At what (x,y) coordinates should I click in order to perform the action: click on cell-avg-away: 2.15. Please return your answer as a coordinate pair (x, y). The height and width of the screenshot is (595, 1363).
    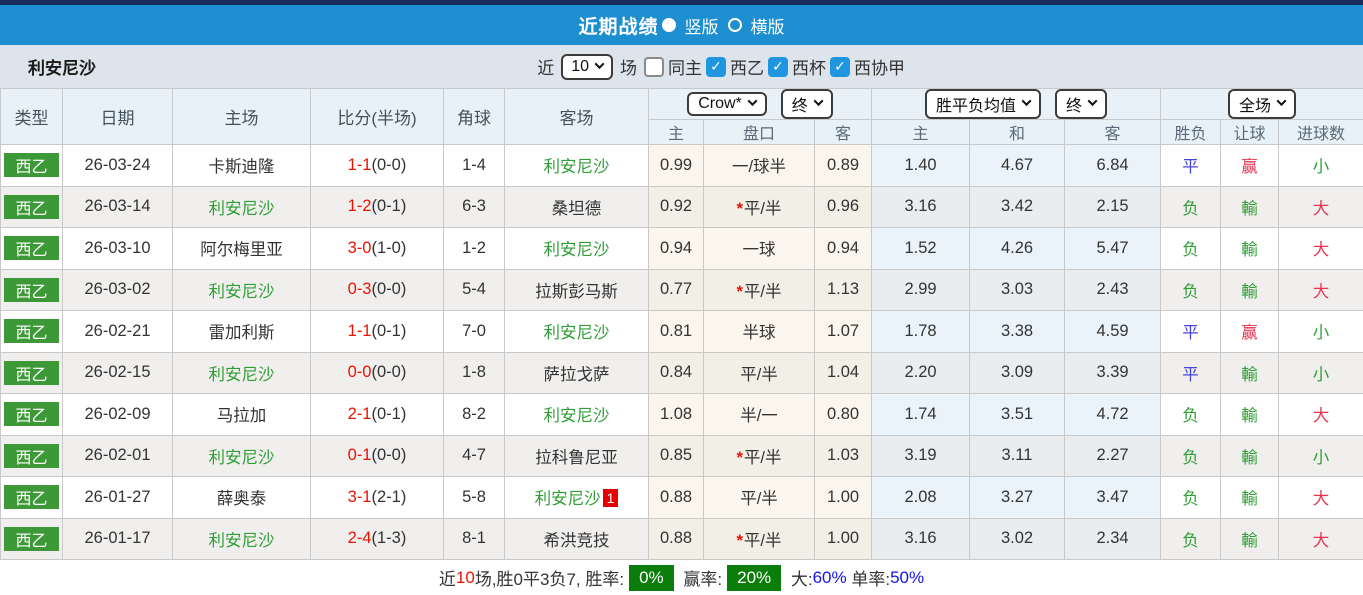
    Looking at the image, I should click on (1113, 207).